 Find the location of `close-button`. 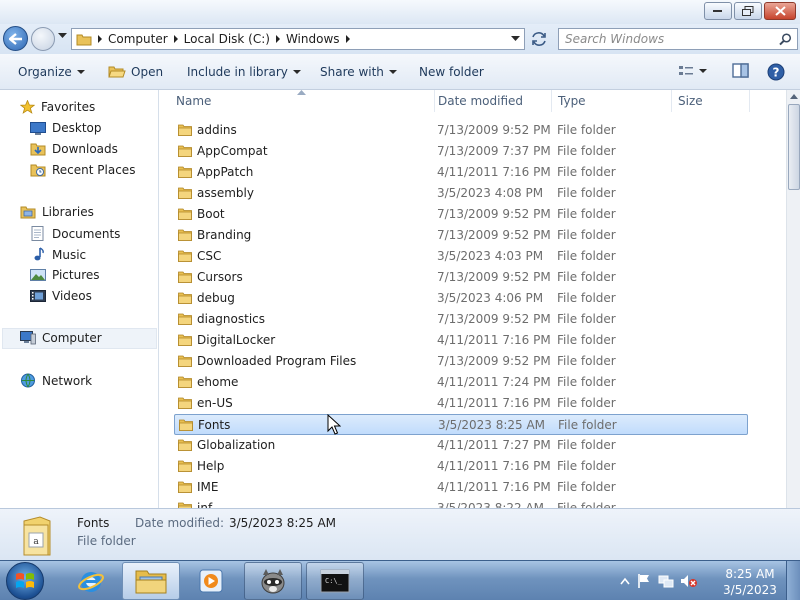

close-button is located at coordinates (780, 11).